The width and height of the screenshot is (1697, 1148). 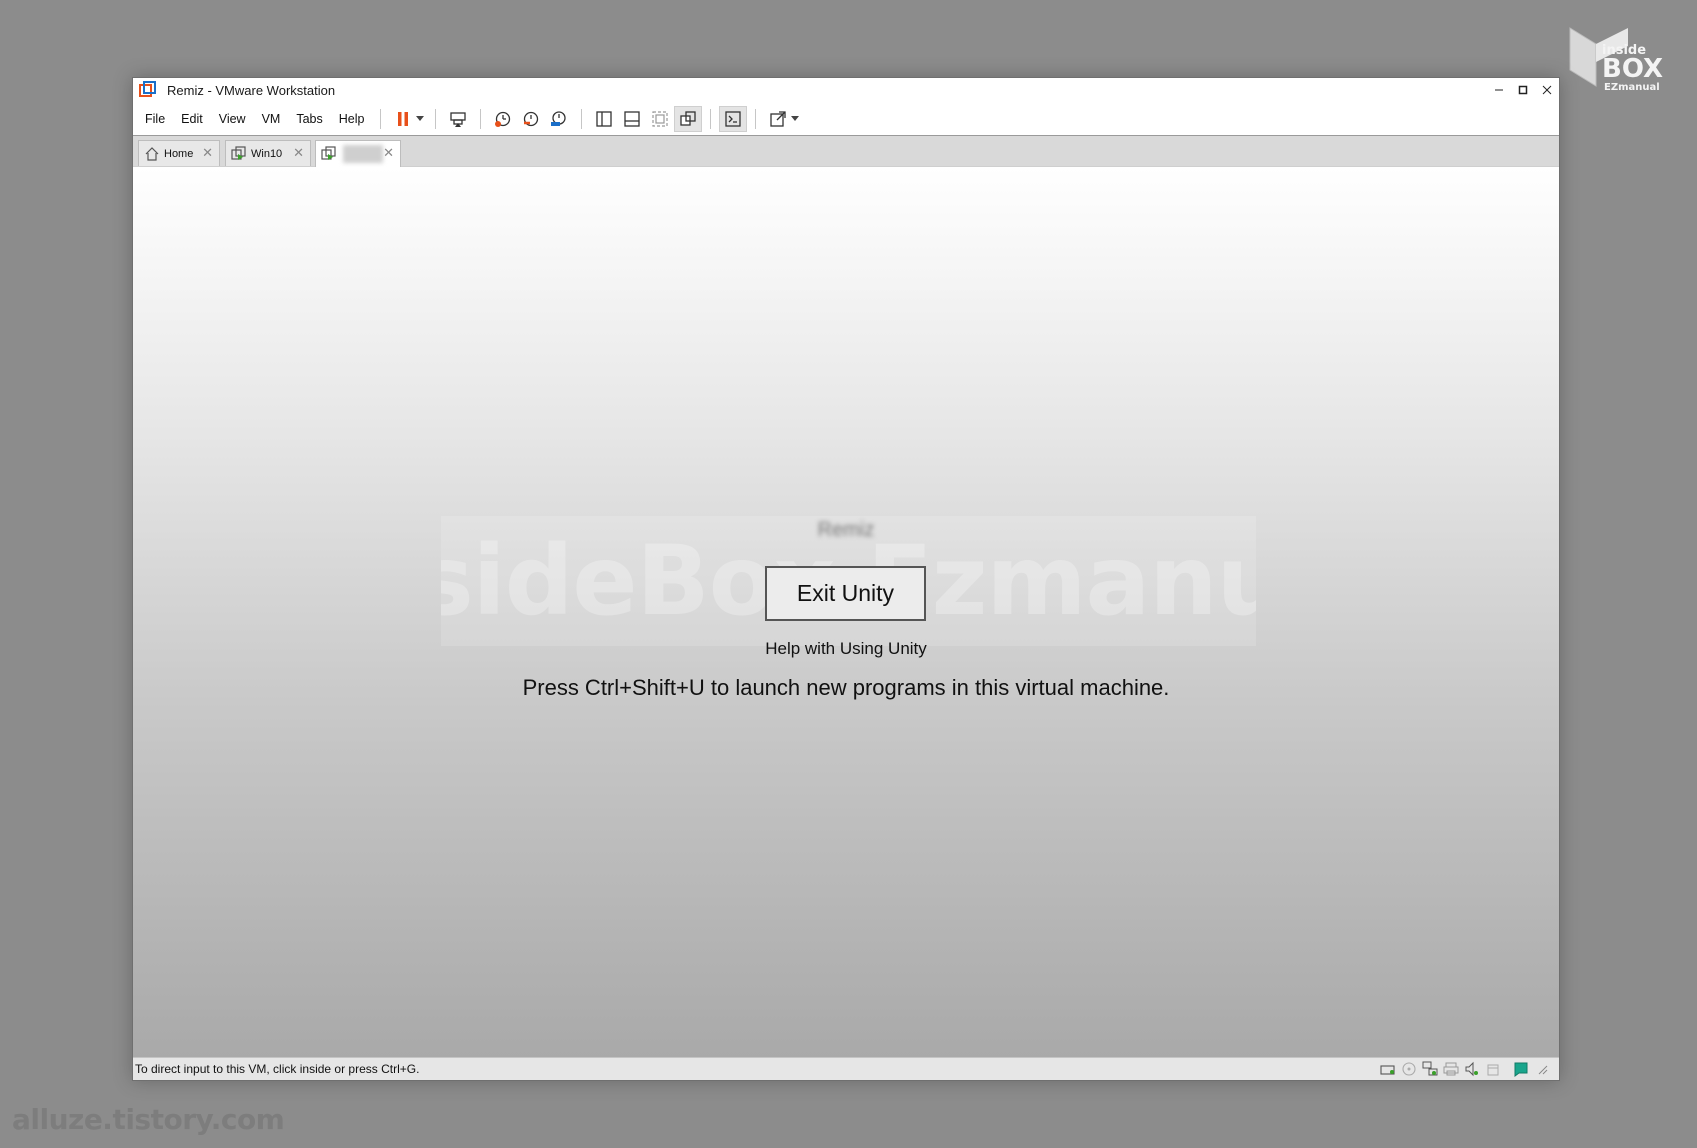 I want to click on library-icon, so click(x=604, y=118).